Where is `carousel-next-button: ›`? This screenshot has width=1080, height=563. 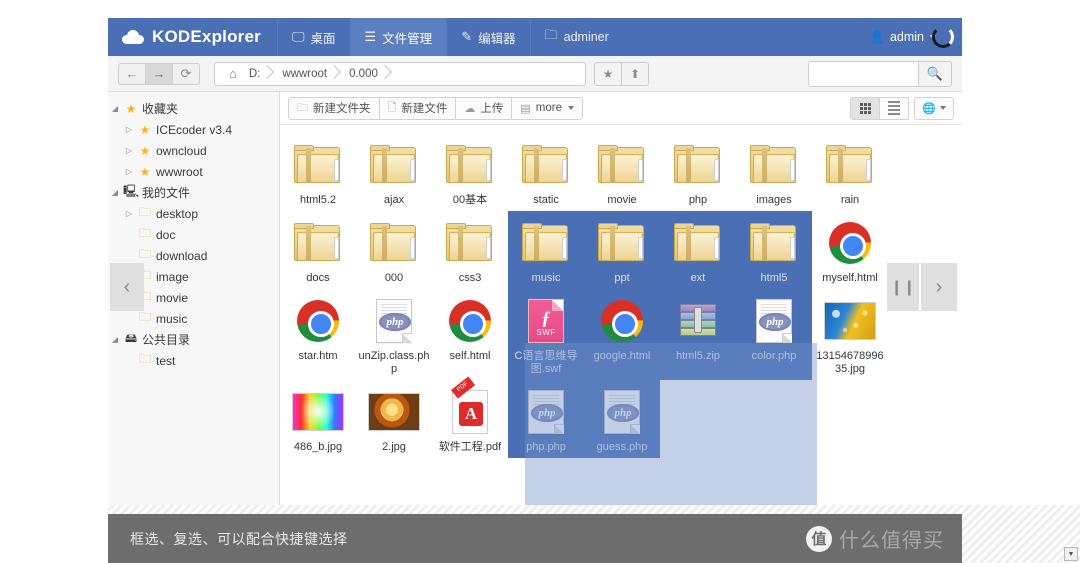
carousel-next-button: › is located at coordinates (939, 287).